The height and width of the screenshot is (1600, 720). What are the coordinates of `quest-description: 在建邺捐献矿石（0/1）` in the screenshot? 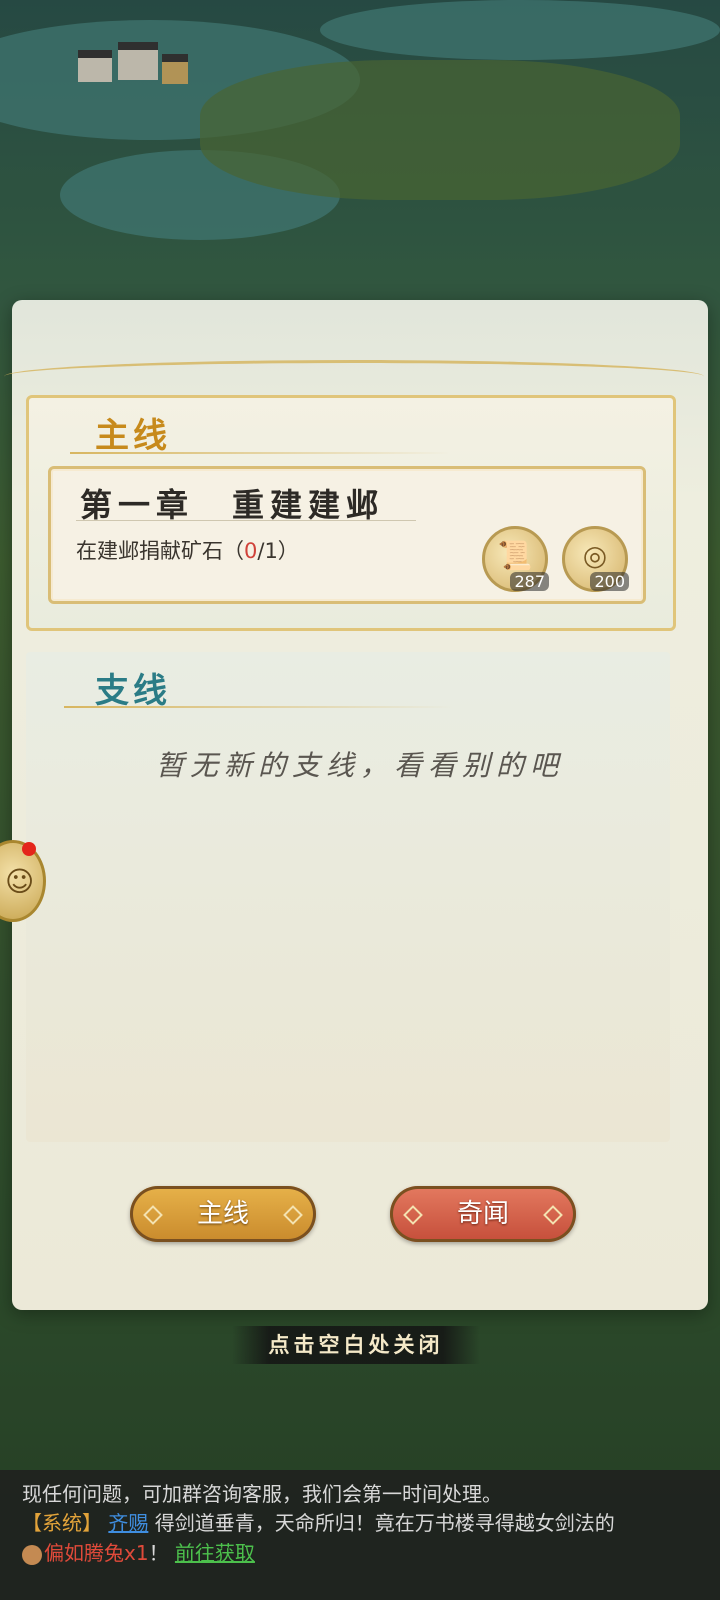 It's located at (187, 550).